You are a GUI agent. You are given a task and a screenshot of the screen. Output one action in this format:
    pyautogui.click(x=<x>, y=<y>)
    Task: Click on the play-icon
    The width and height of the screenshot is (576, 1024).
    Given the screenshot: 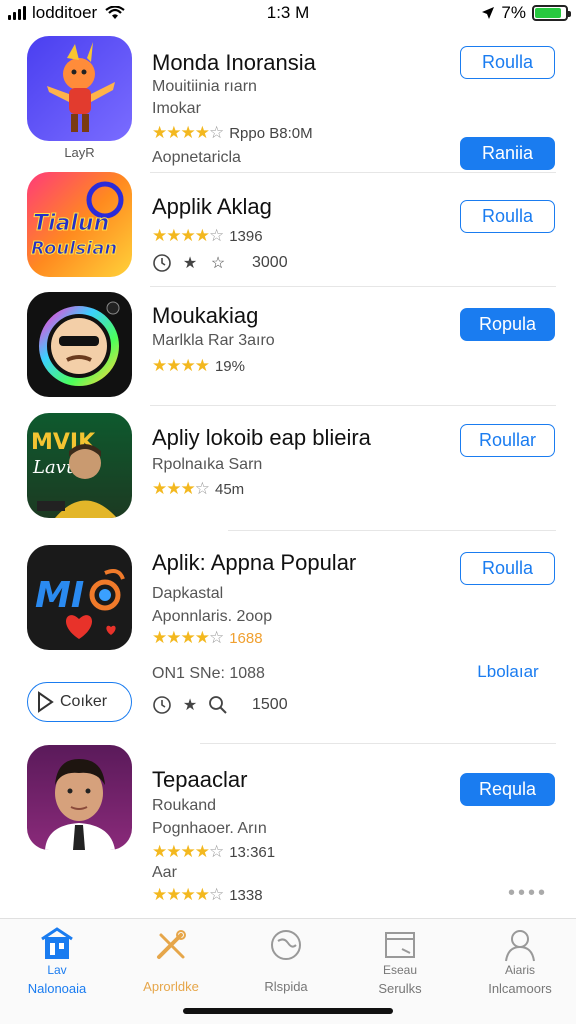 What is the action you would take?
    pyautogui.click(x=46, y=702)
    